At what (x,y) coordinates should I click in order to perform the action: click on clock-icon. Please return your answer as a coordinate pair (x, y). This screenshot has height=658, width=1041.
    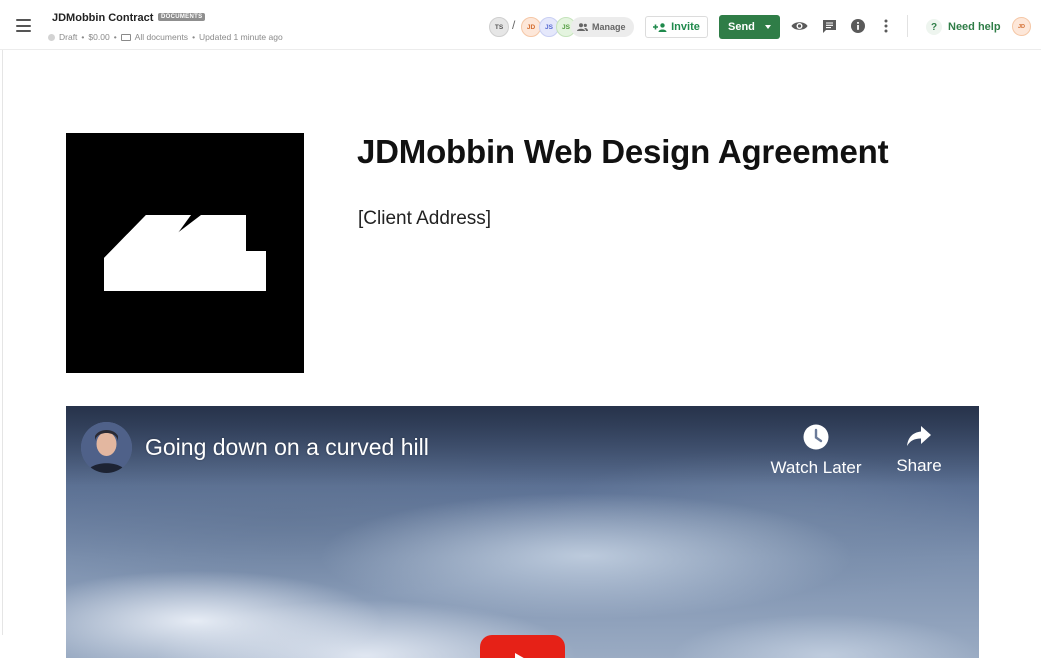
    Looking at the image, I should click on (816, 437).